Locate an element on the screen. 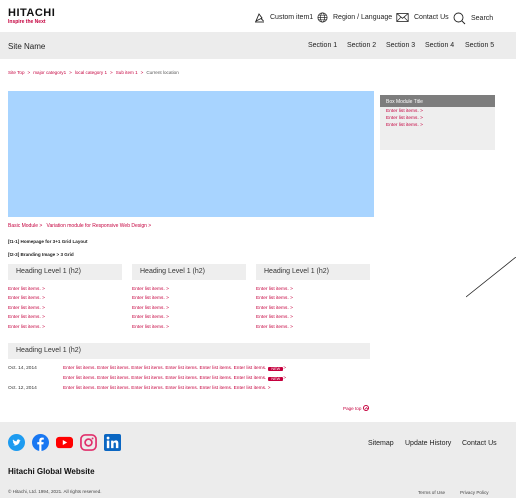 The image size is (516, 498). contact-us-link: Contact Us is located at coordinates (422, 17).